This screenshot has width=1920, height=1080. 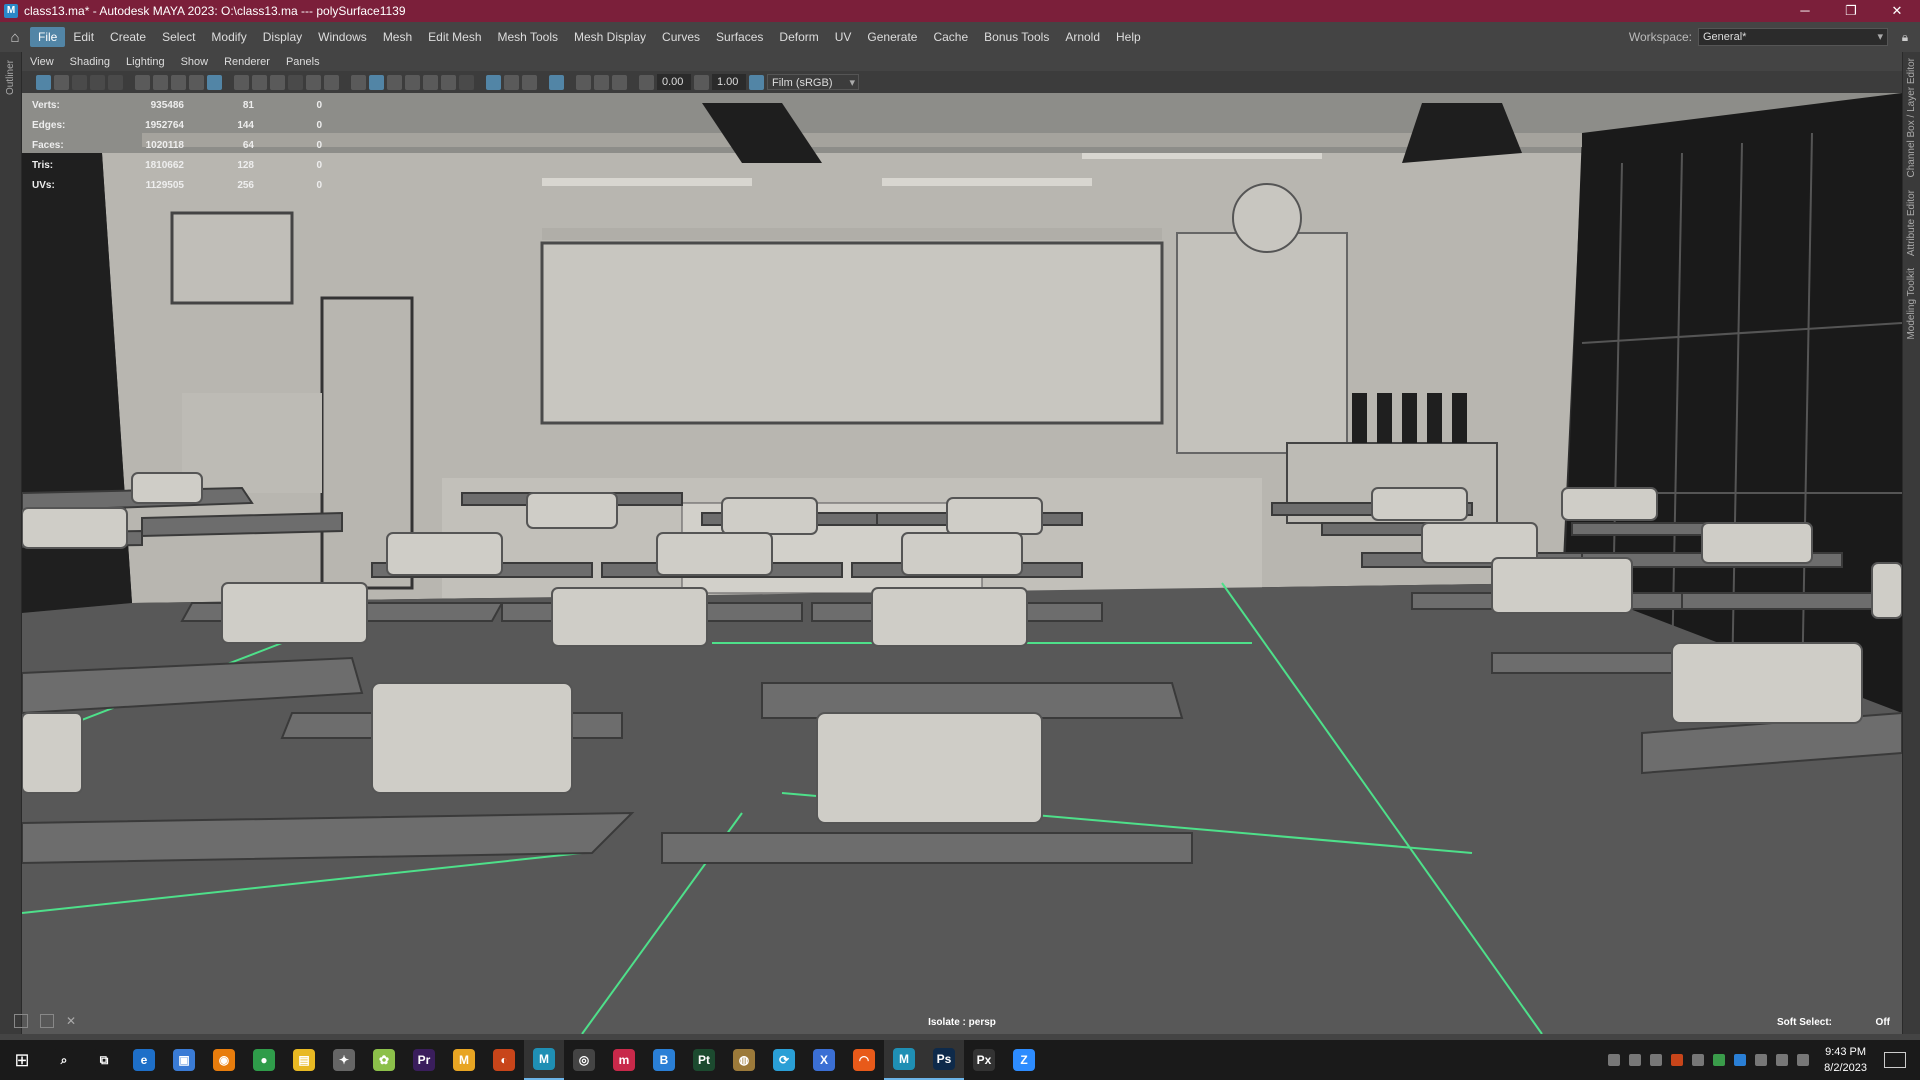 What do you see at coordinates (376, 82) in the screenshot?
I see `smooth-shade-icon` at bounding box center [376, 82].